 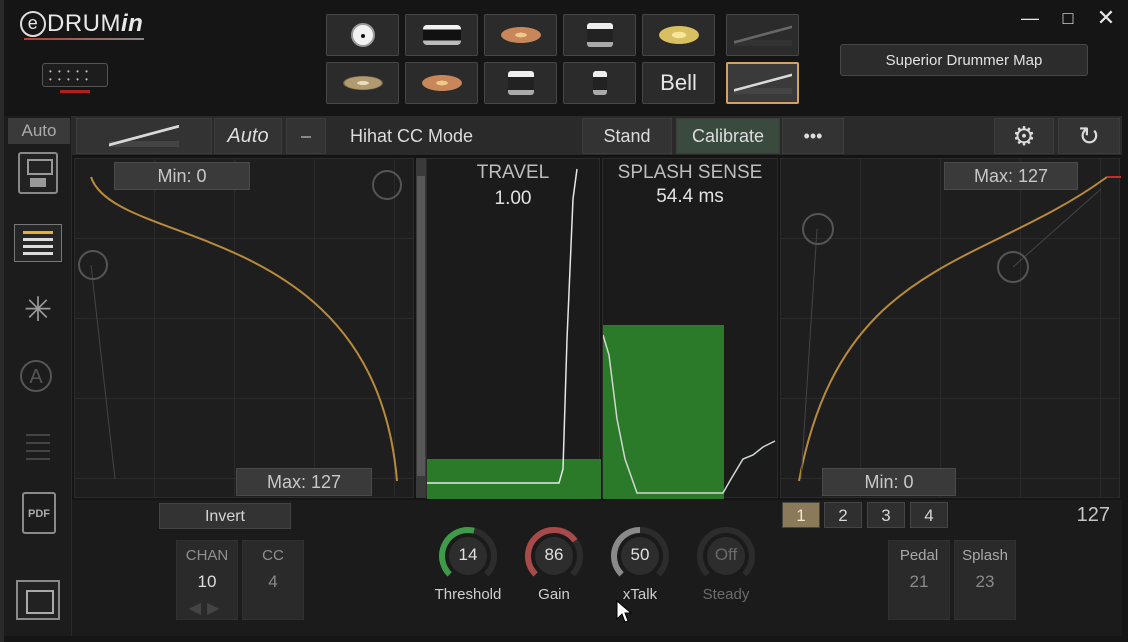 What do you see at coordinates (513, 172) in the screenshot?
I see `travel-label: TRAVEL` at bounding box center [513, 172].